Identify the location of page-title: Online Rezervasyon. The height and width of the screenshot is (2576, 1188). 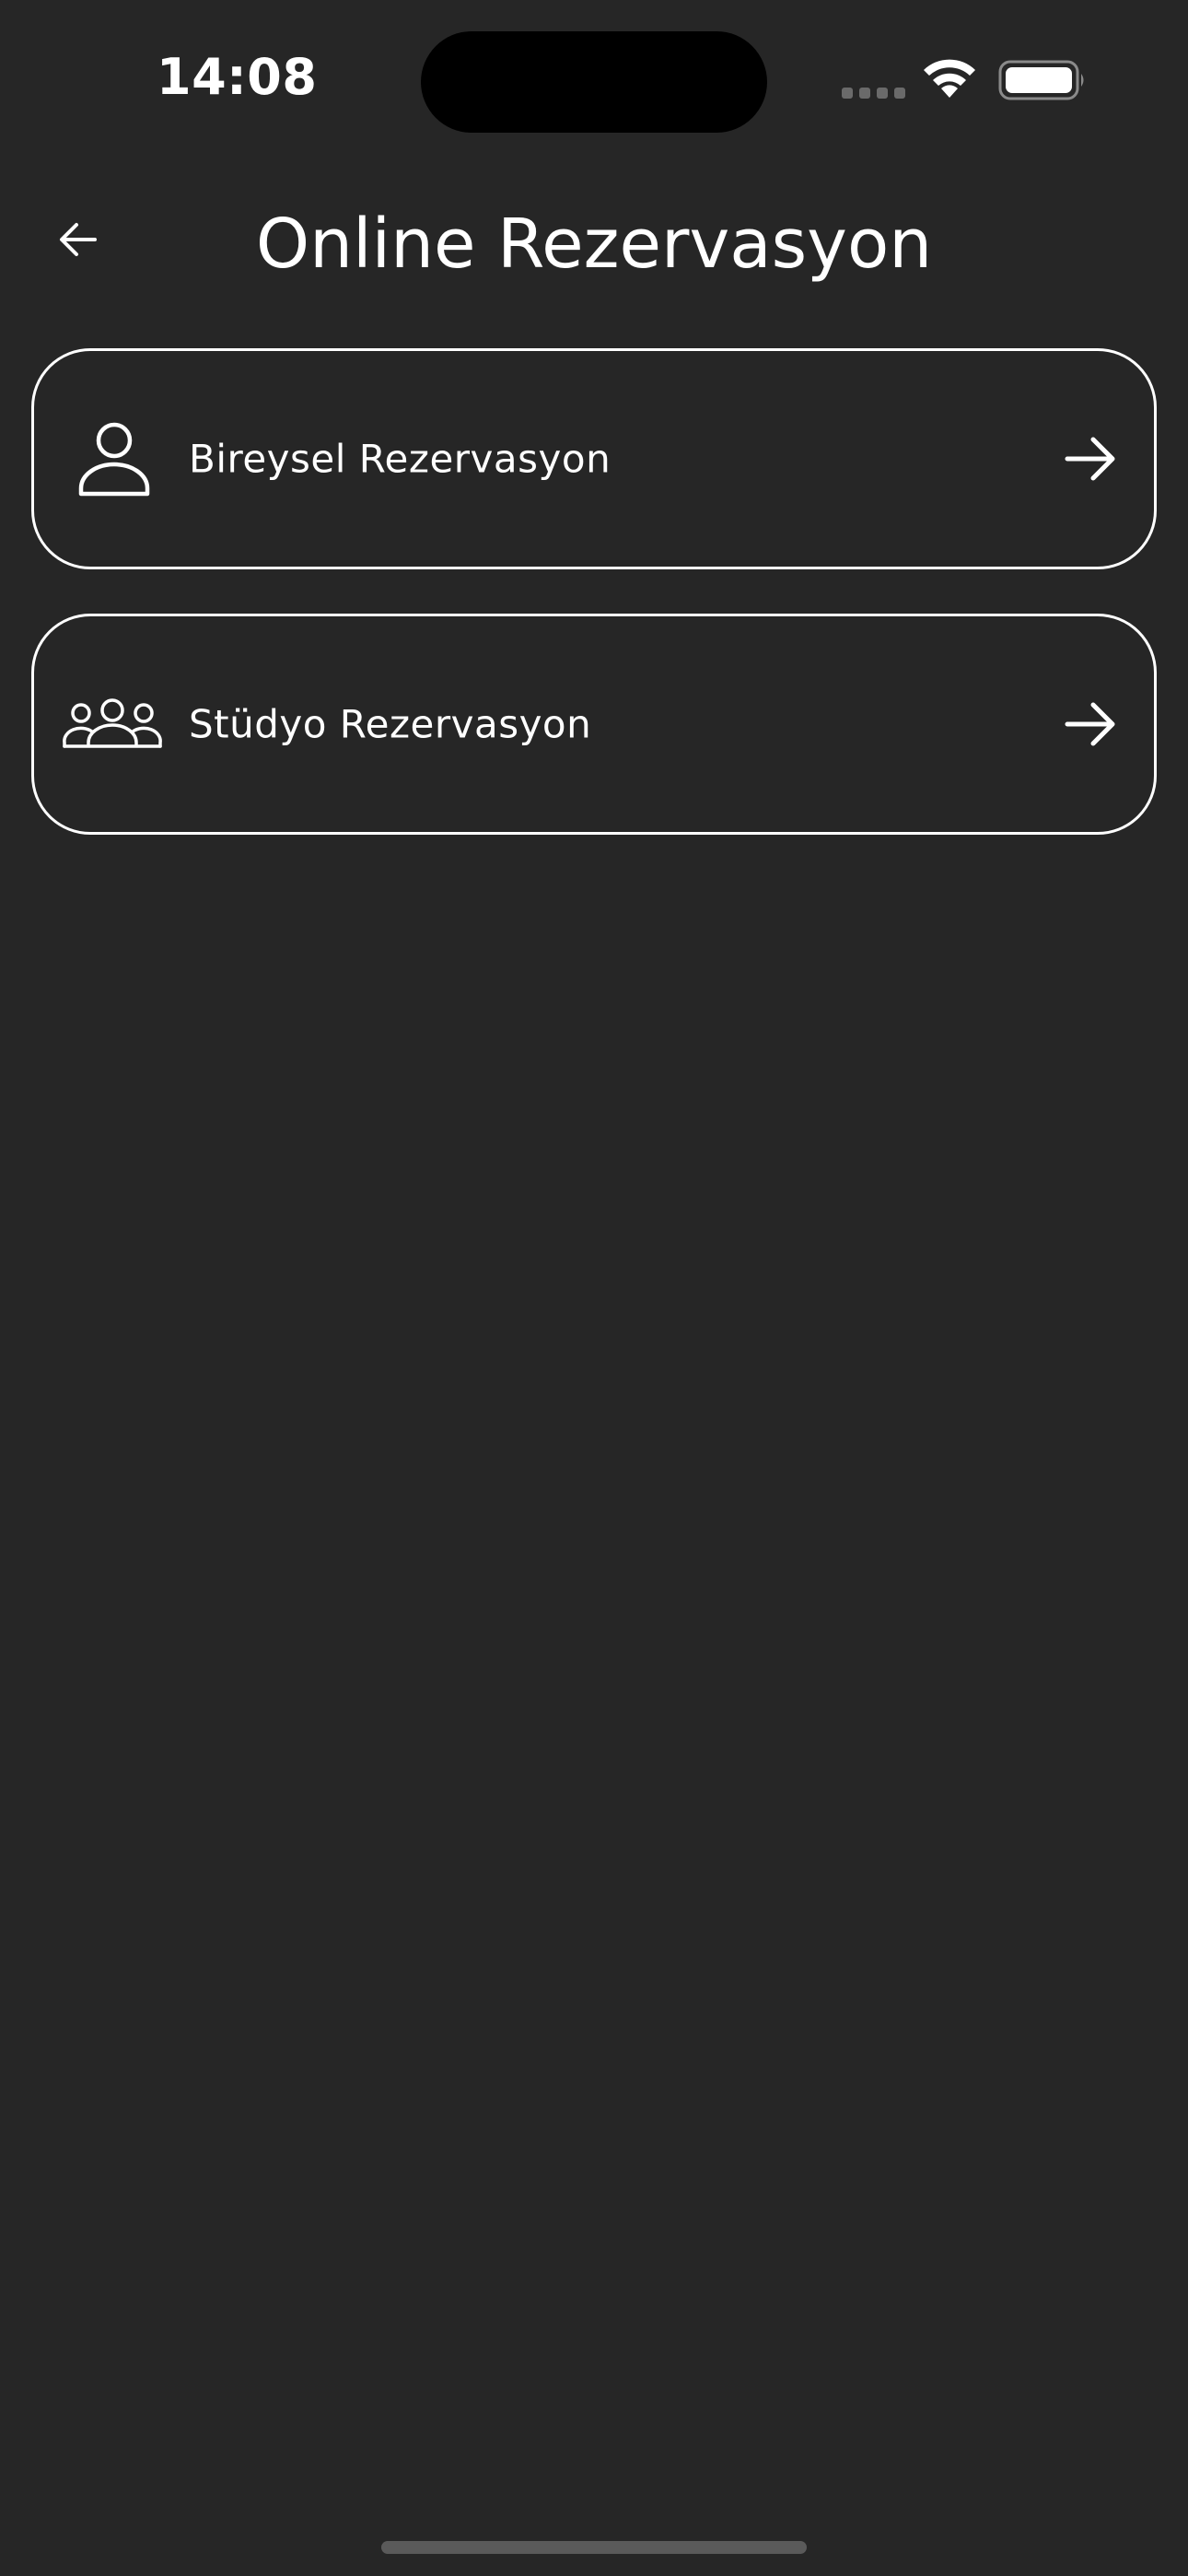
(594, 245).